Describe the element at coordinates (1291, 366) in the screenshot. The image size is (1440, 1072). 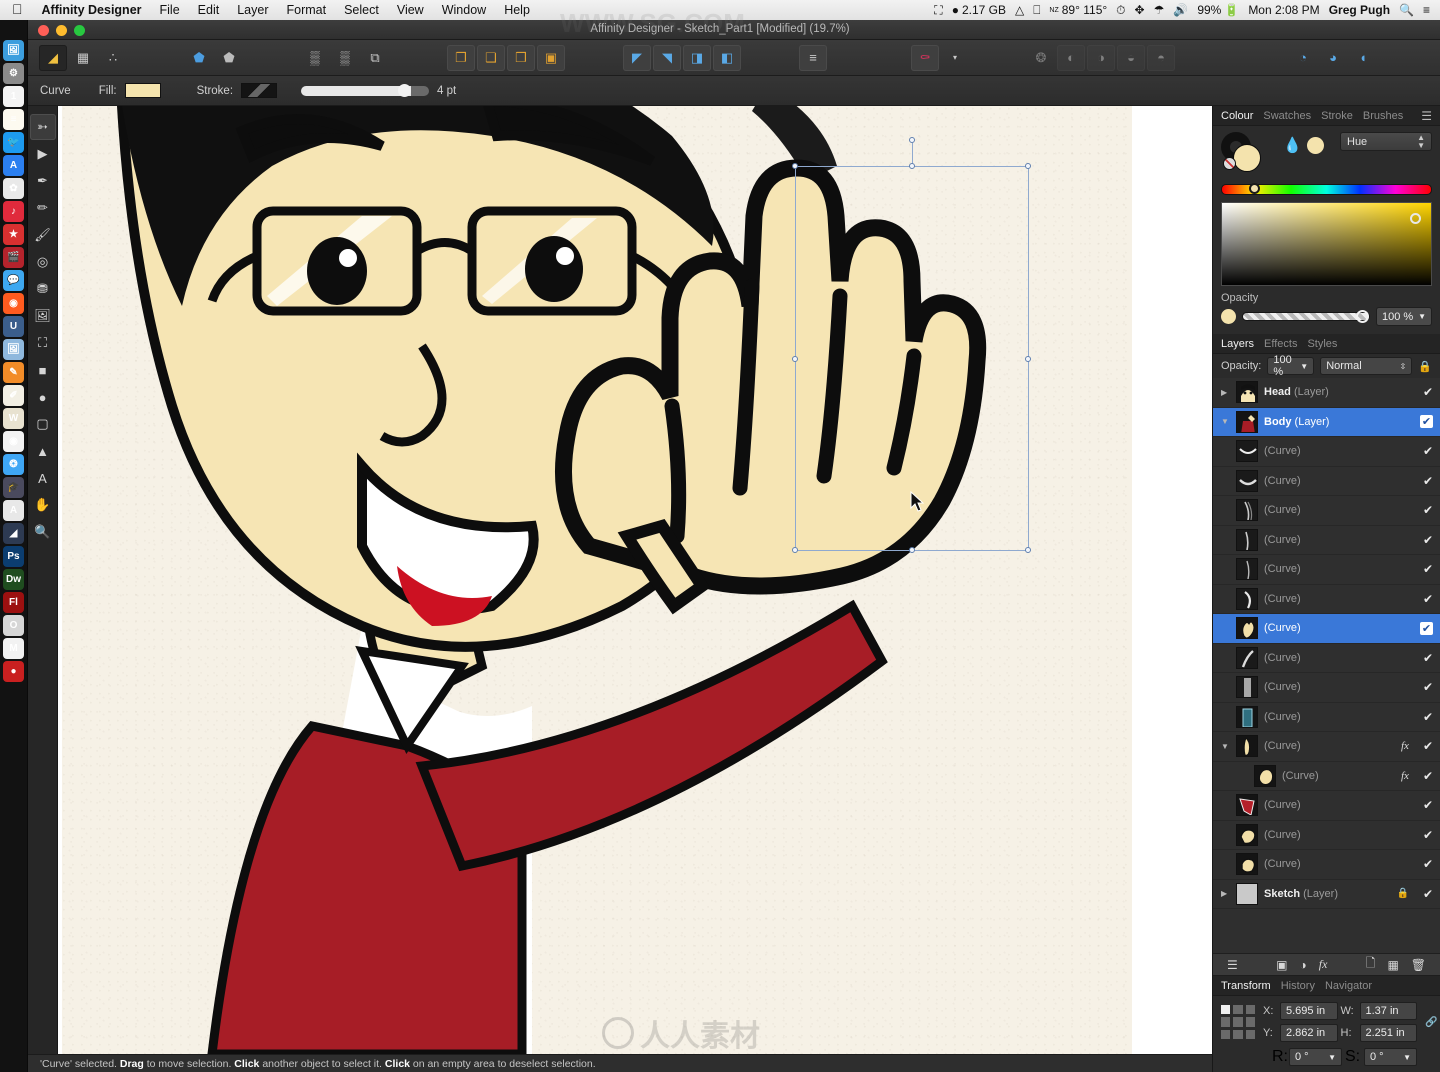
I see `layer-opacity-field: 100 % ▼` at that location.